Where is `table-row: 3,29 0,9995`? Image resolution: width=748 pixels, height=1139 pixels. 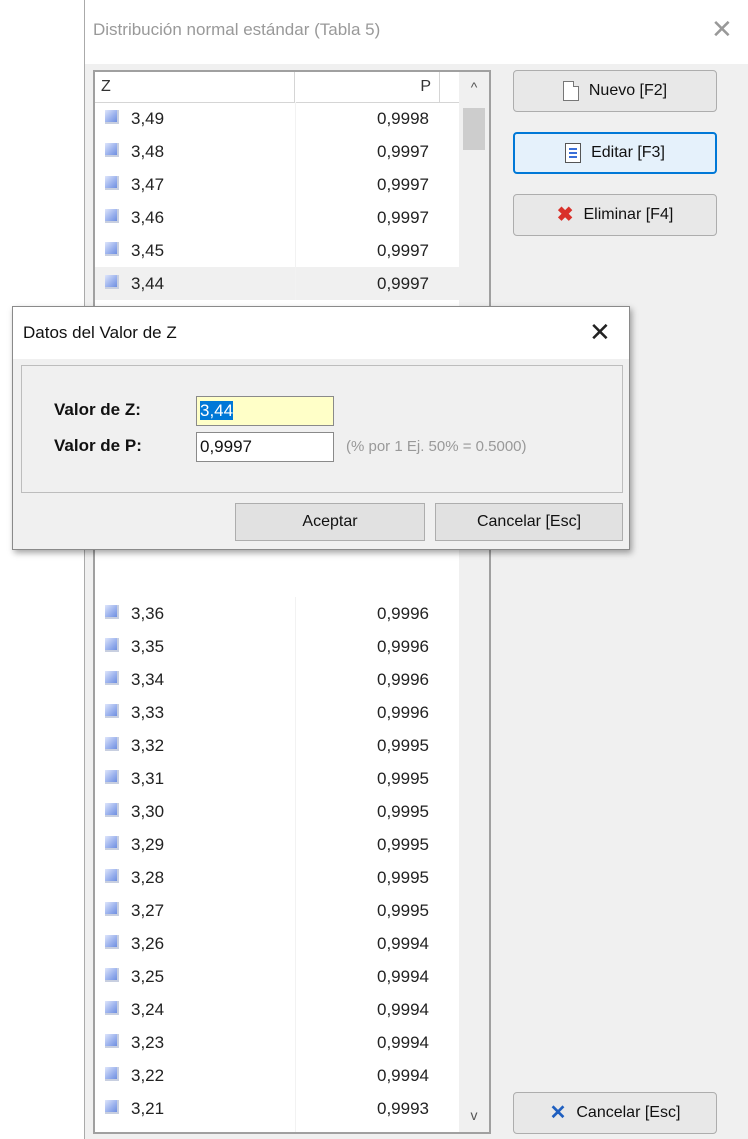
table-row: 3,29 0,9995 is located at coordinates (277, 844).